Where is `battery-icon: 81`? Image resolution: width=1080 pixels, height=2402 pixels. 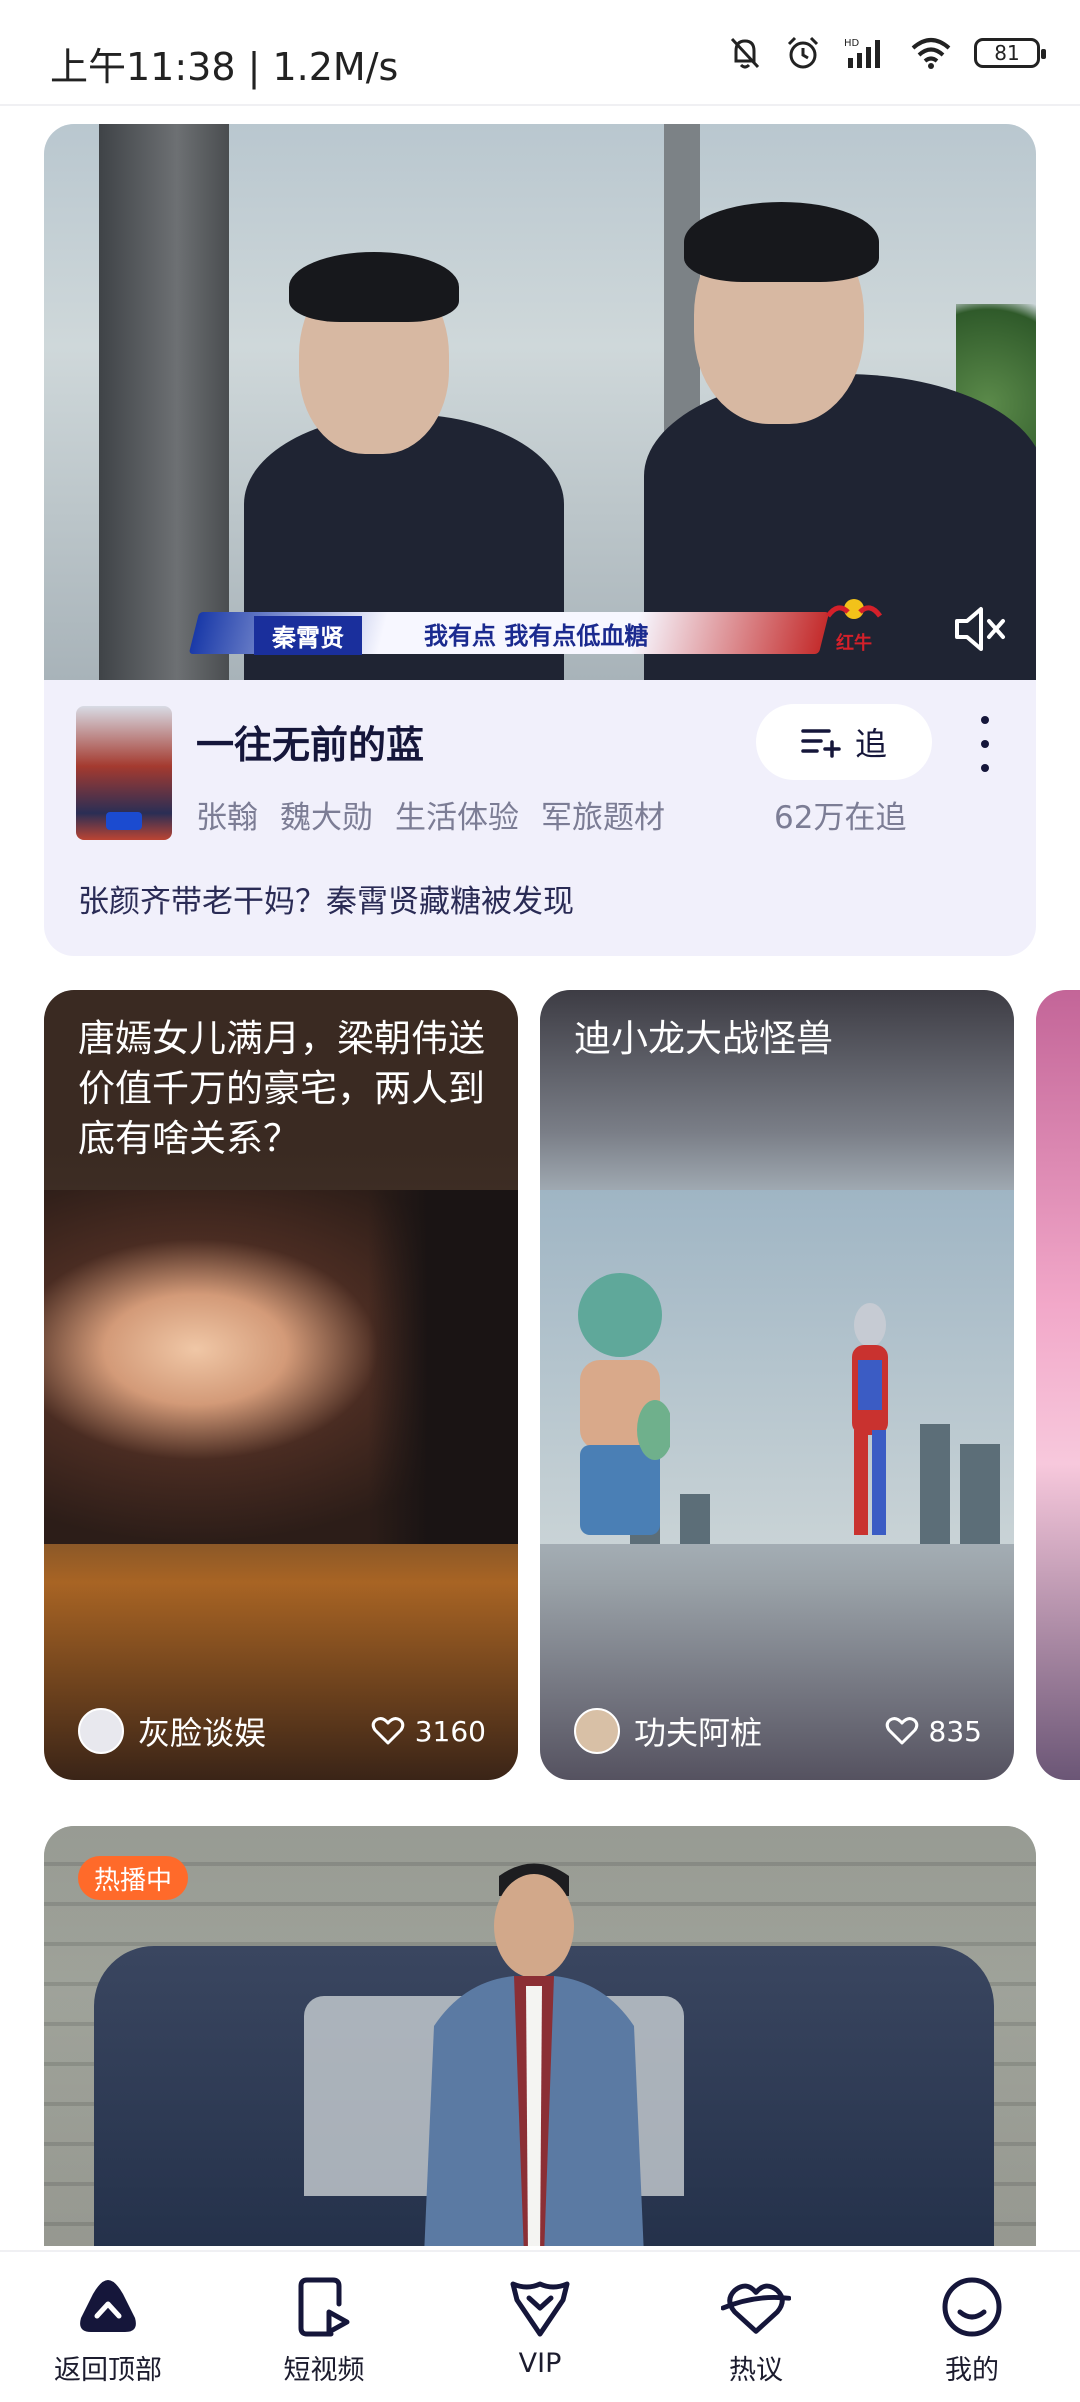
battery-icon: 81 is located at coordinates (1010, 53).